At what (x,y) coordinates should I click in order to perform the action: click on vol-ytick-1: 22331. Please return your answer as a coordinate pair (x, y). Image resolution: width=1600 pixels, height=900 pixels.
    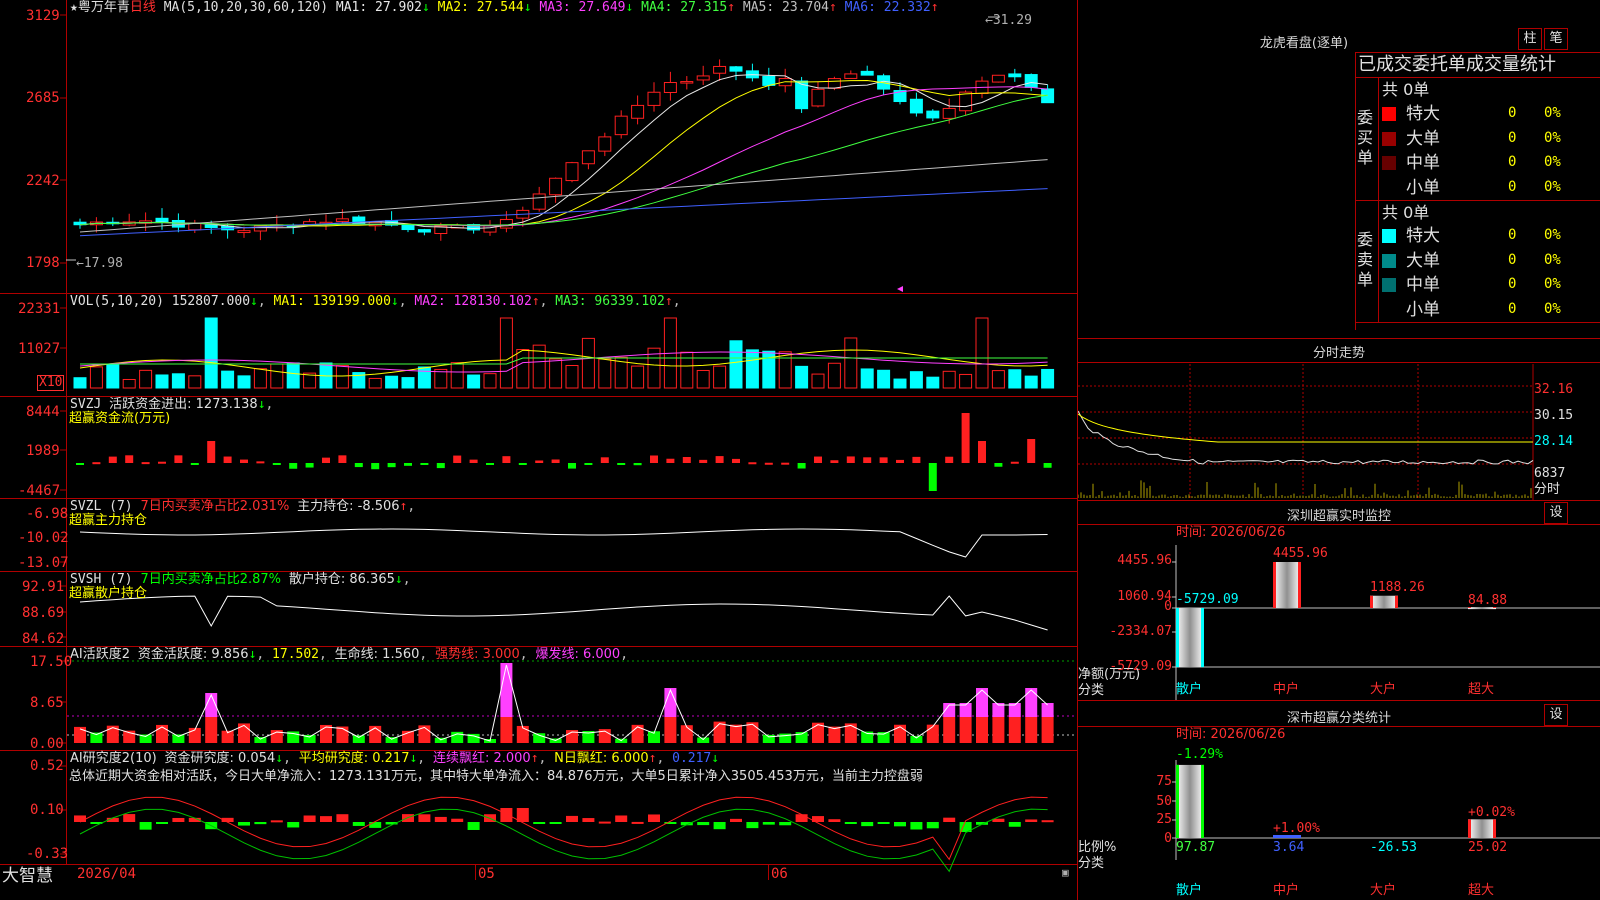
    Looking at the image, I should click on (39, 309).